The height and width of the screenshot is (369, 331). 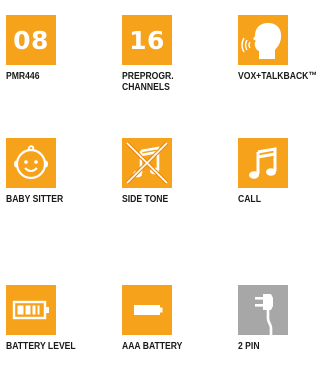 I want to click on channels-number: 16, so click(x=147, y=40).